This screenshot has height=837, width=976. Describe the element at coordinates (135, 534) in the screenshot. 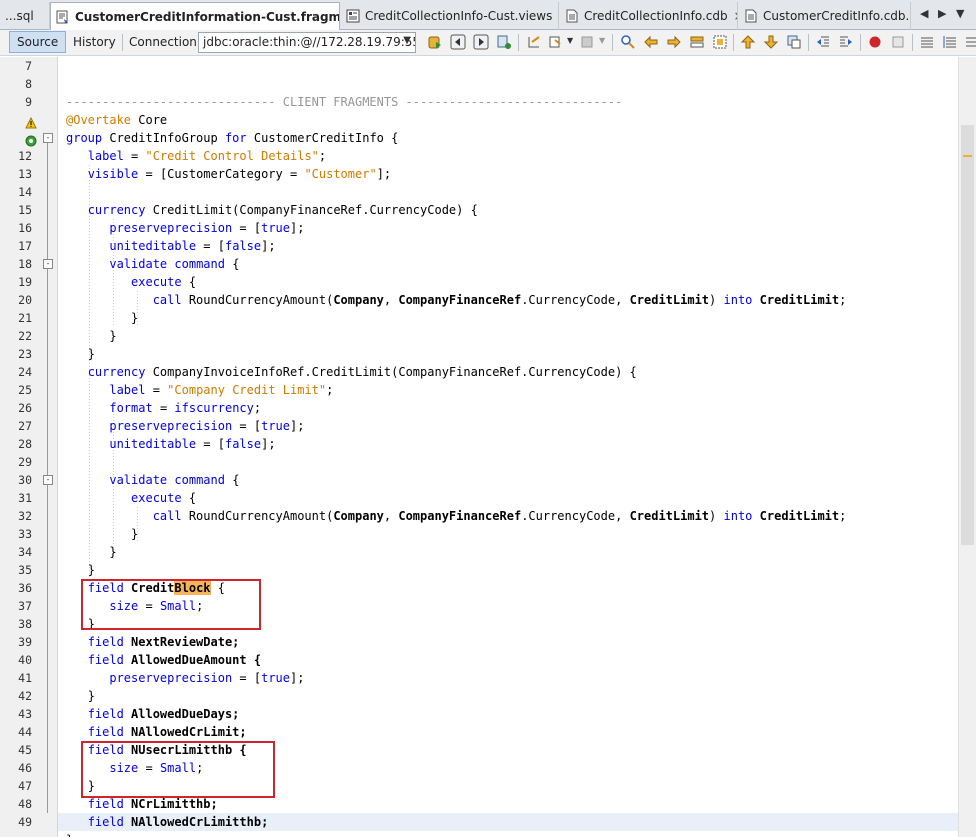

I see `code-line-33: }` at that location.